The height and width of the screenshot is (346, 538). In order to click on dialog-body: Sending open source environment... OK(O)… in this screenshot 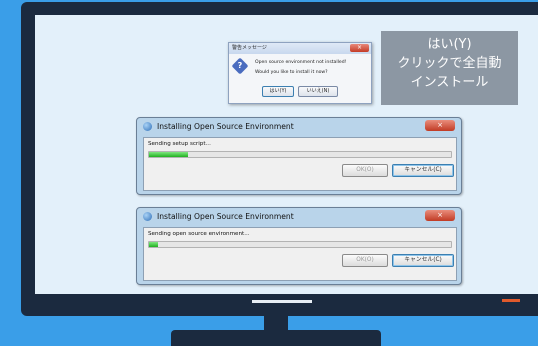, I will do `click(300, 254)`.